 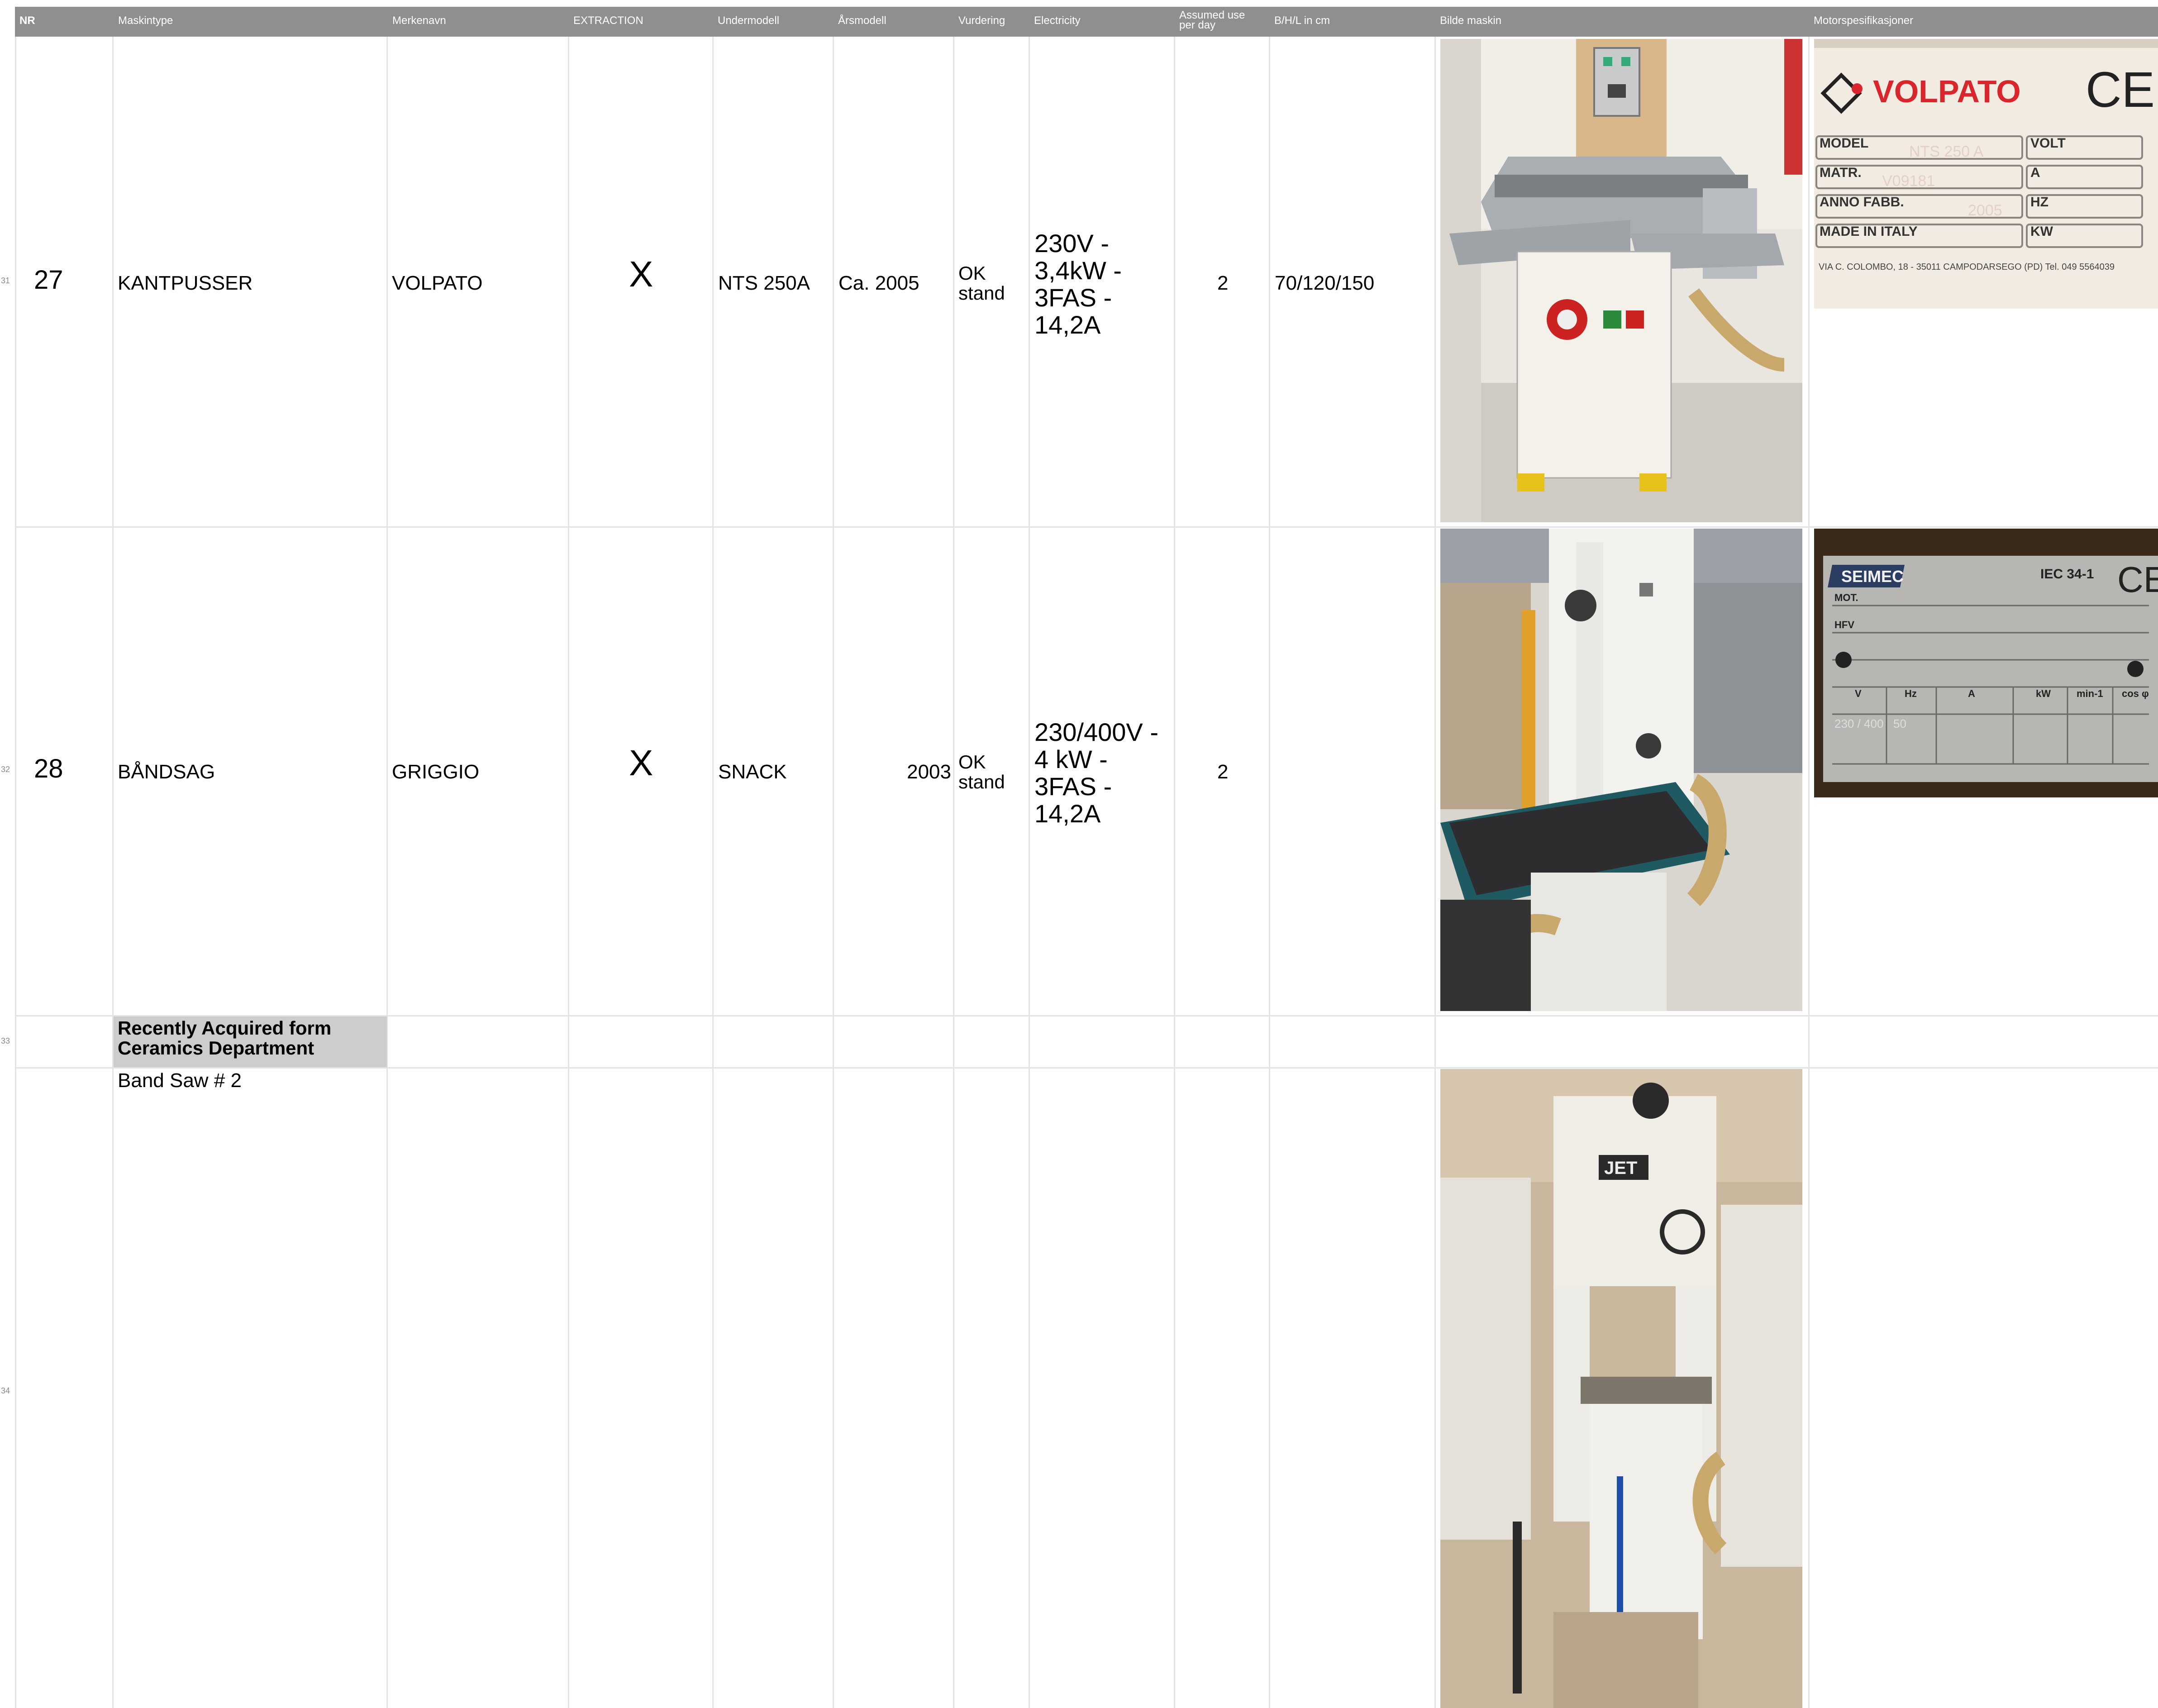 I want to click on plate-value: 2005, so click(x=1985, y=210).